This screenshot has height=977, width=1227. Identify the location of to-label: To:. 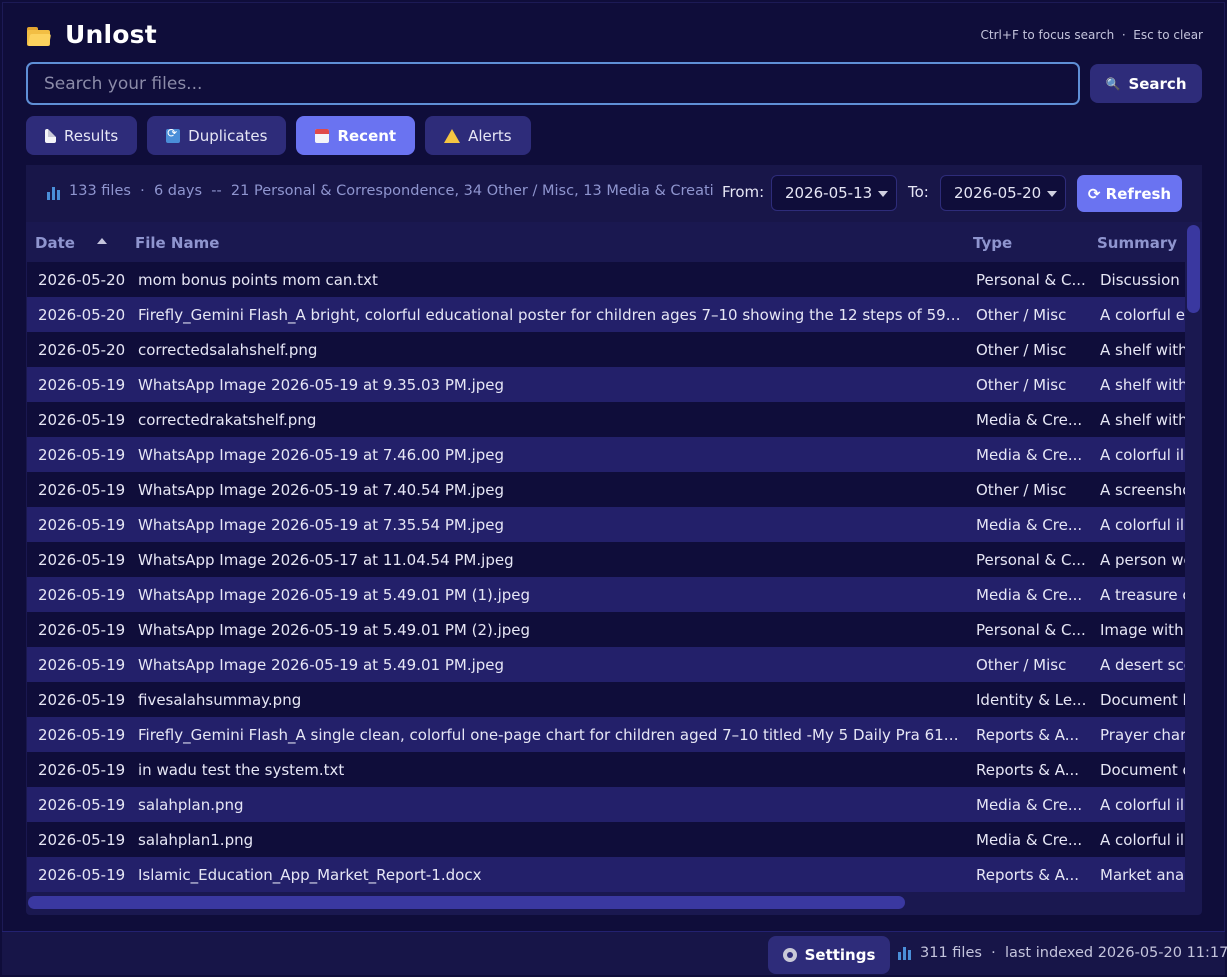
(918, 192).